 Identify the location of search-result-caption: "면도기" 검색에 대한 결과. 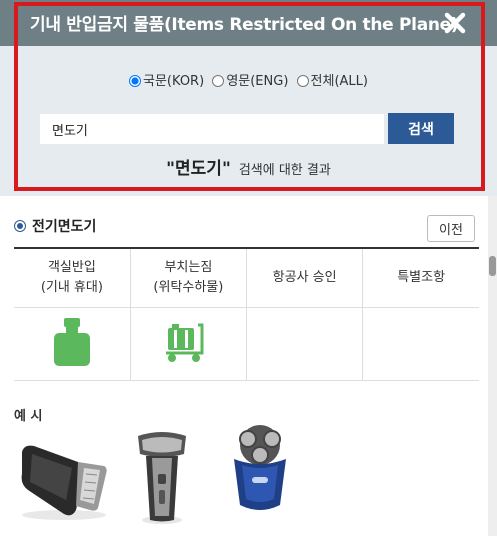
(248, 166).